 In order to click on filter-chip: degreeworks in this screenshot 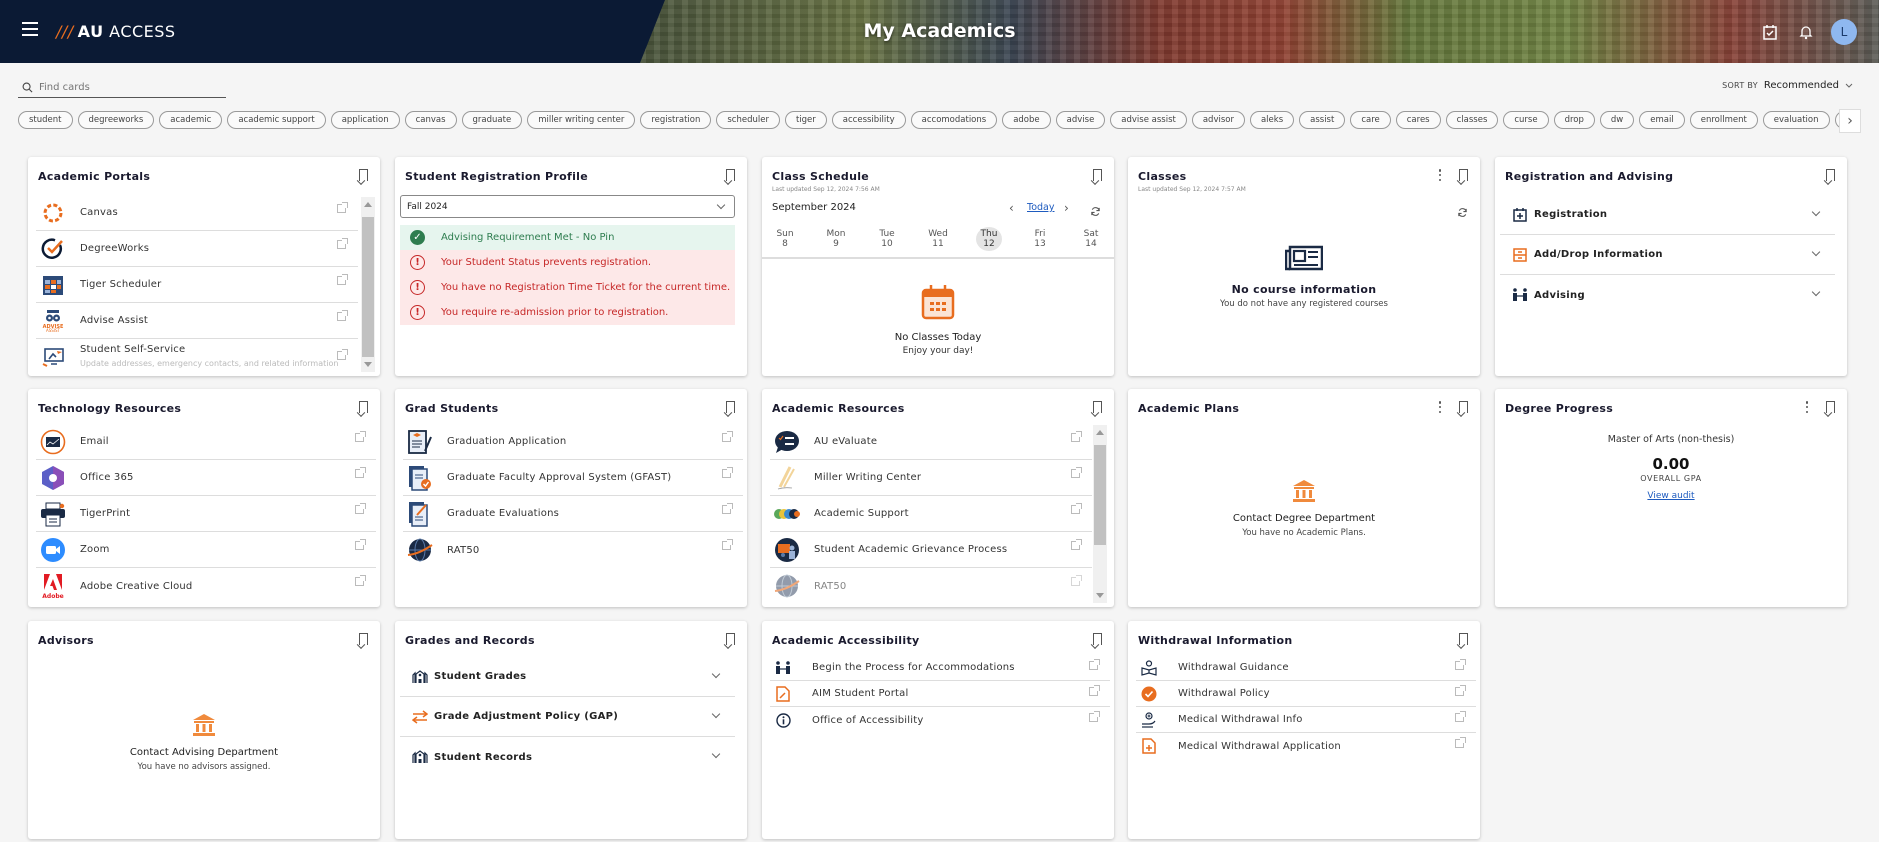, I will do `click(116, 120)`.